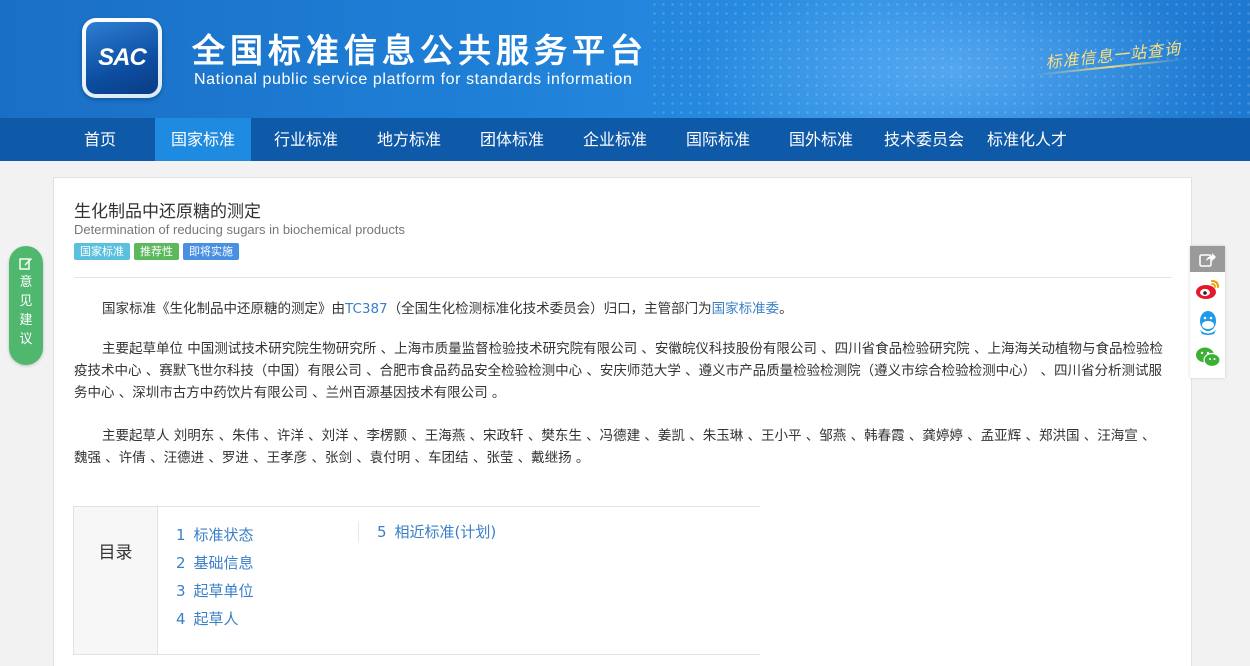 This screenshot has width=1250, height=666. I want to click on wechat-icon, so click(1208, 357).